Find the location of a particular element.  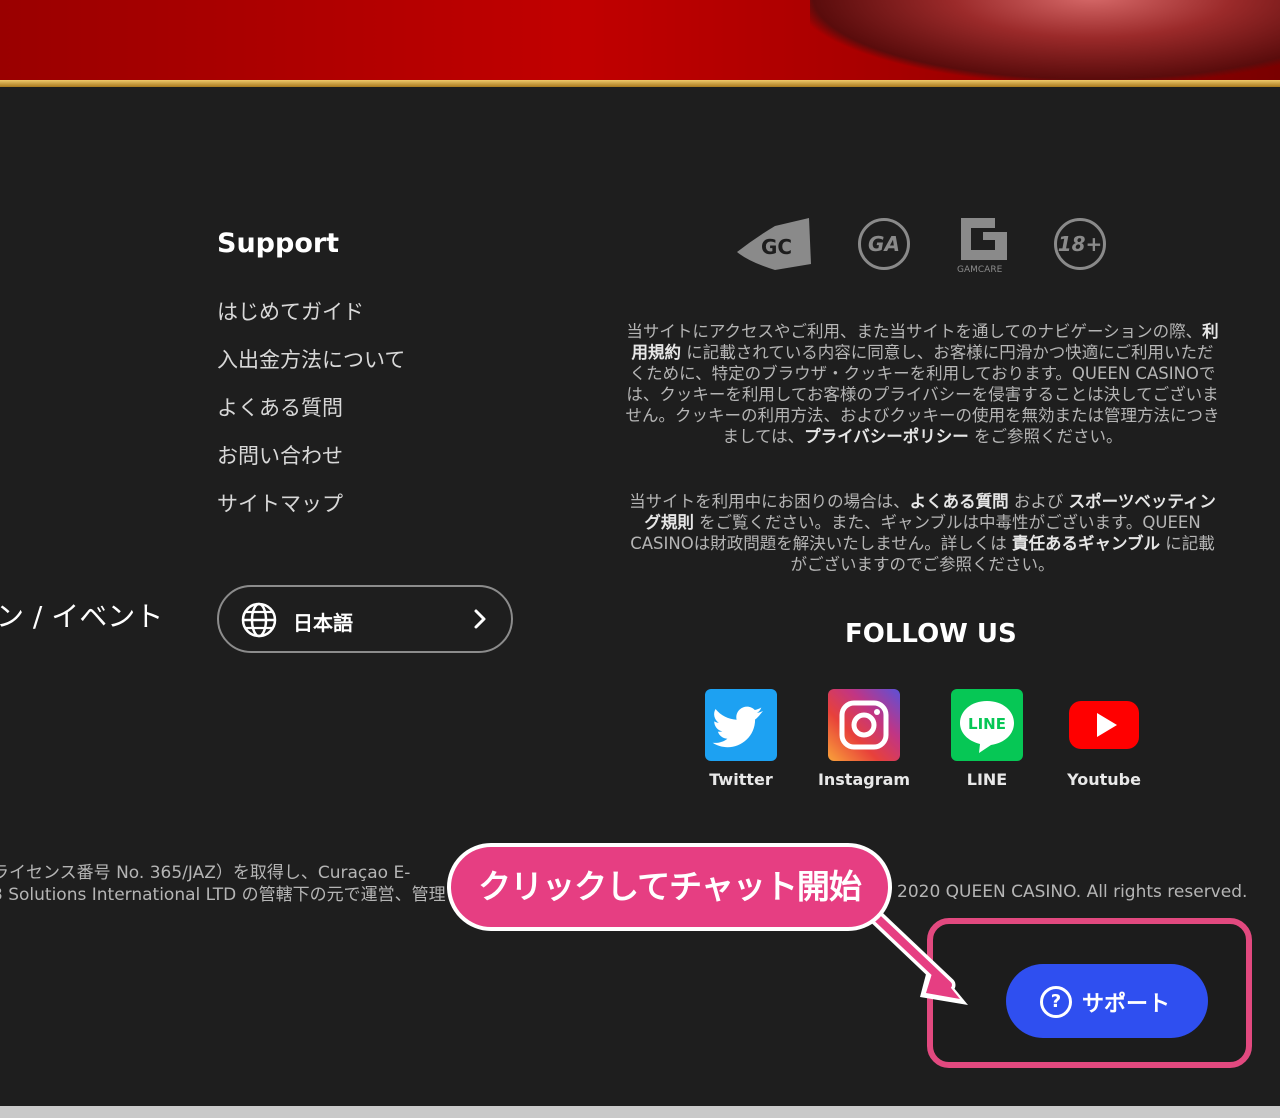

svg-text: LINE is located at coordinates (987, 724).